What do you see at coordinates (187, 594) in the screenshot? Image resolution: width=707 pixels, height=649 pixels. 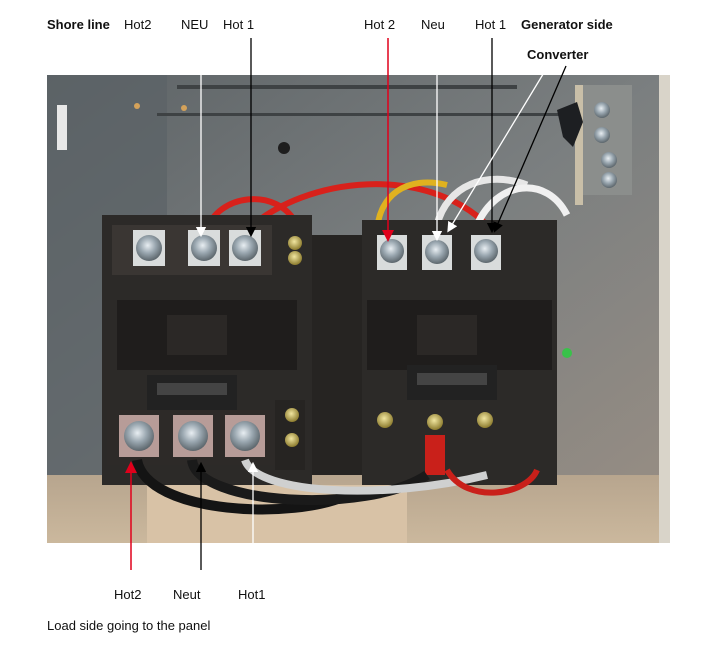 I see `label-load-neut: Neut` at bounding box center [187, 594].